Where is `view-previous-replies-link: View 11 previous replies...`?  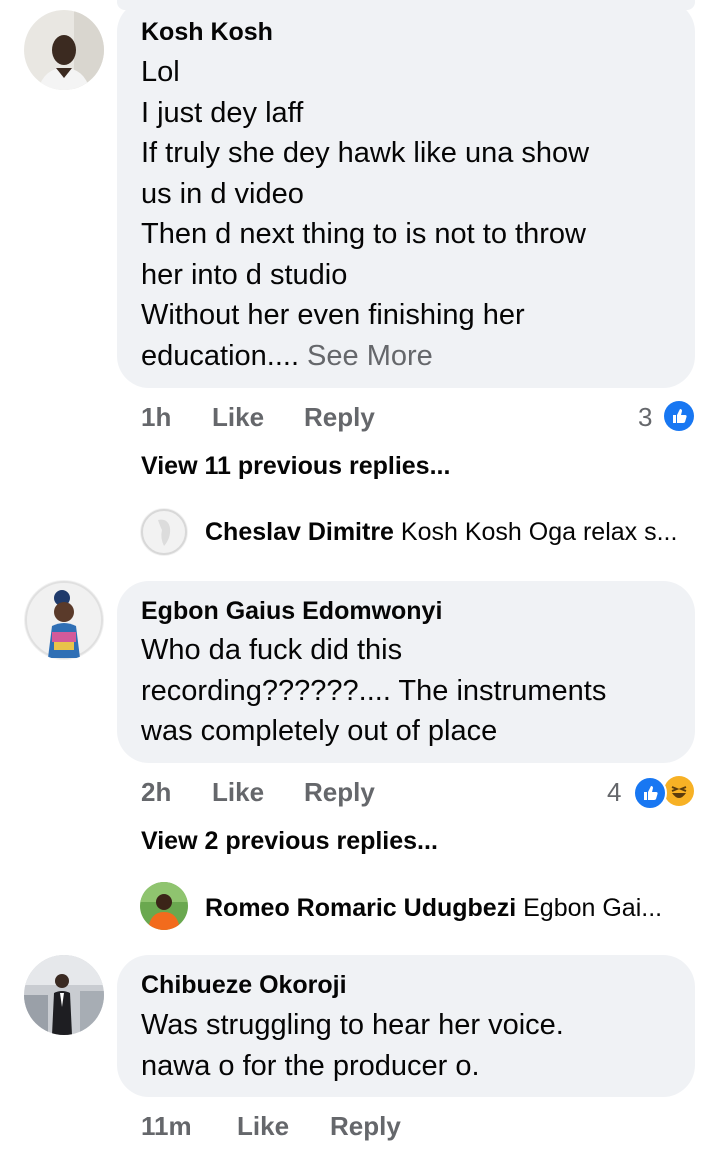 view-previous-replies-link: View 11 previous replies... is located at coordinates (295, 466).